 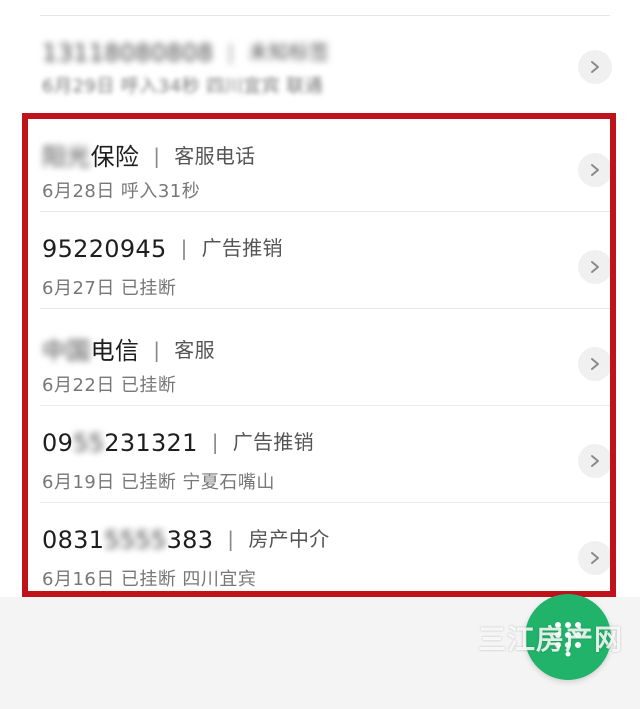 What do you see at coordinates (160, 191) in the screenshot?
I see `call-detail: 呼入31秒` at bounding box center [160, 191].